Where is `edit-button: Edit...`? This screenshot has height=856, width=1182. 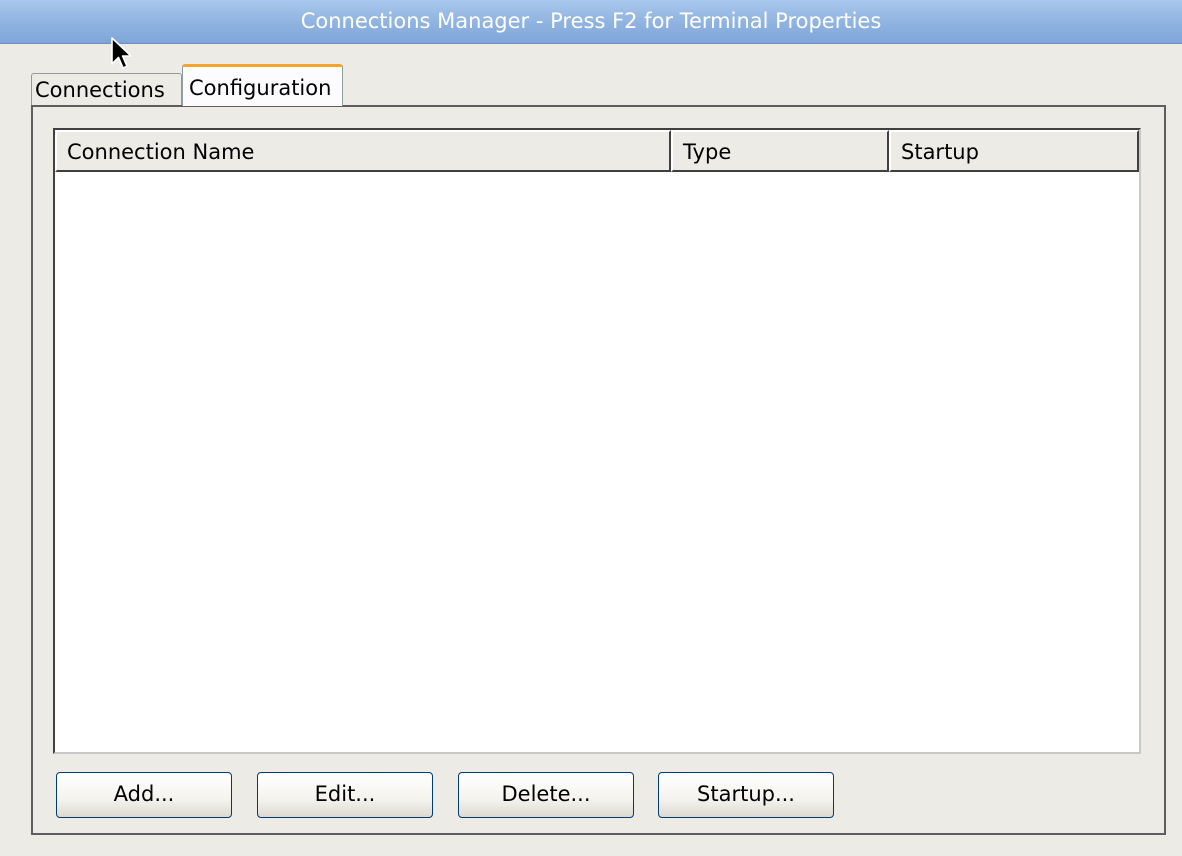 edit-button: Edit... is located at coordinates (345, 795).